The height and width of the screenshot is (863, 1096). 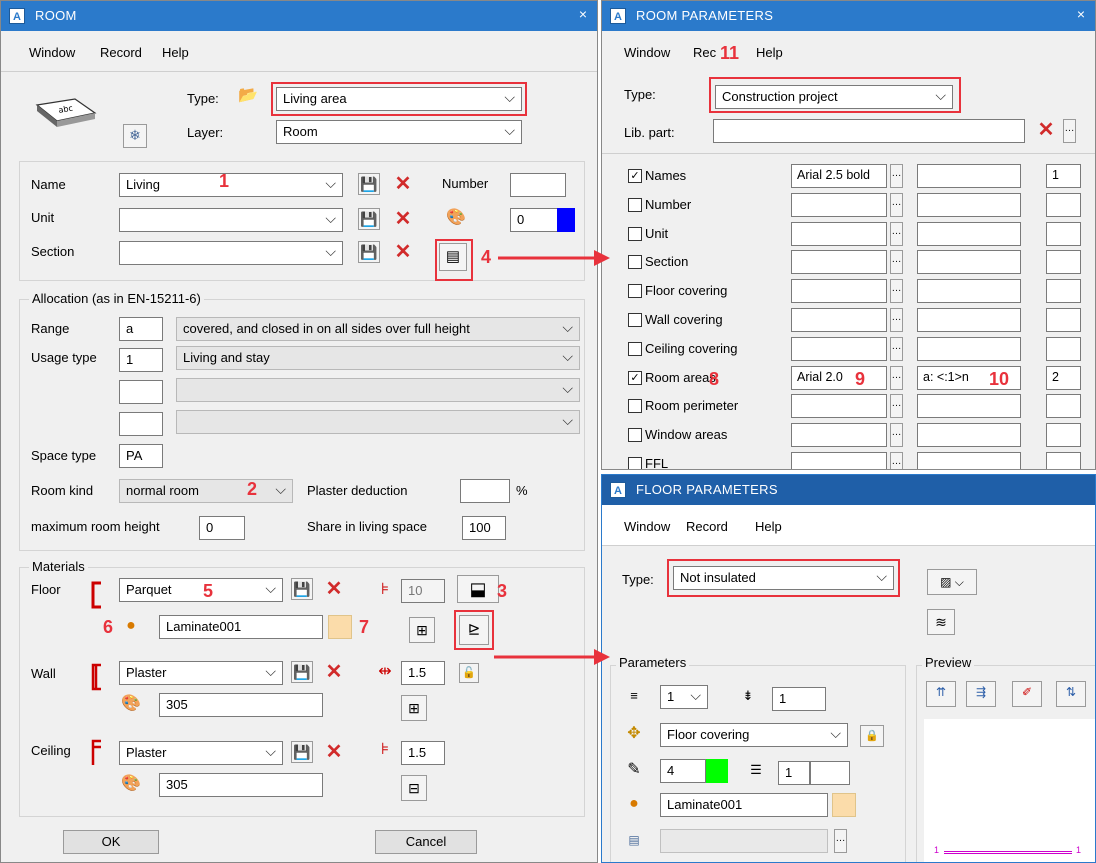 I want to click on save-floor-icon: 💾, so click(x=302, y=589).